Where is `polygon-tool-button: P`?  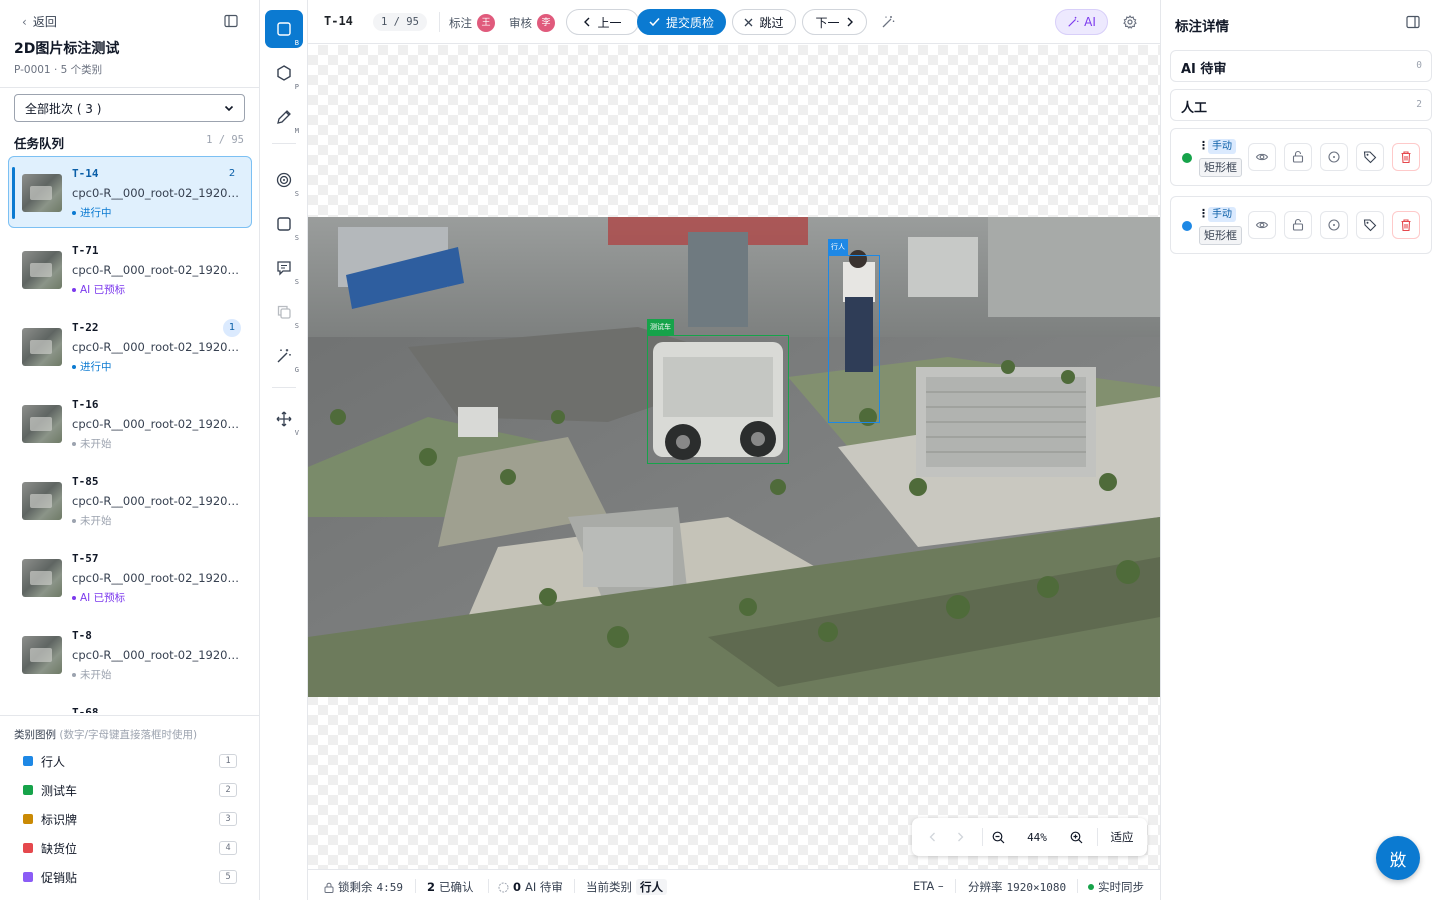 polygon-tool-button: P is located at coordinates (284, 73).